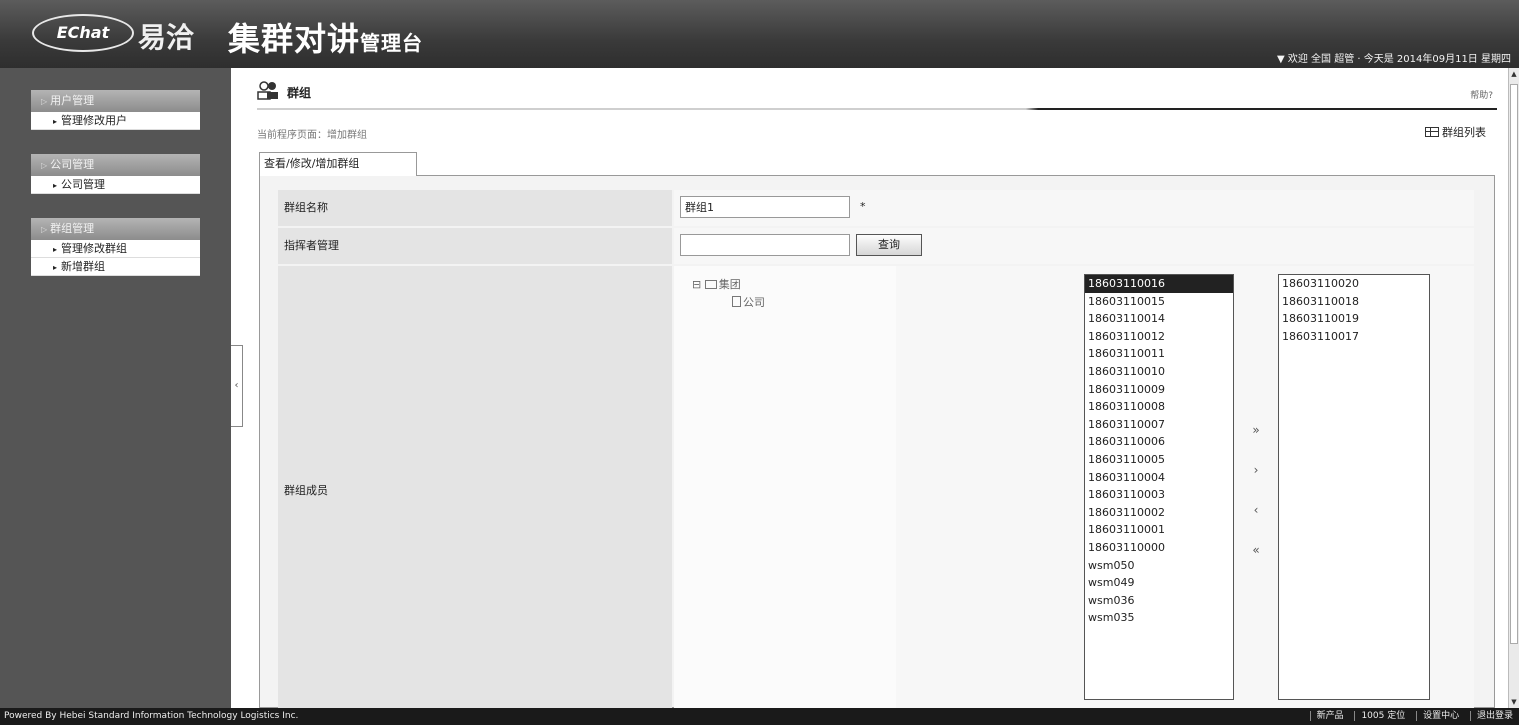 The width and height of the screenshot is (1519, 725). I want to click on document-icon, so click(736, 301).